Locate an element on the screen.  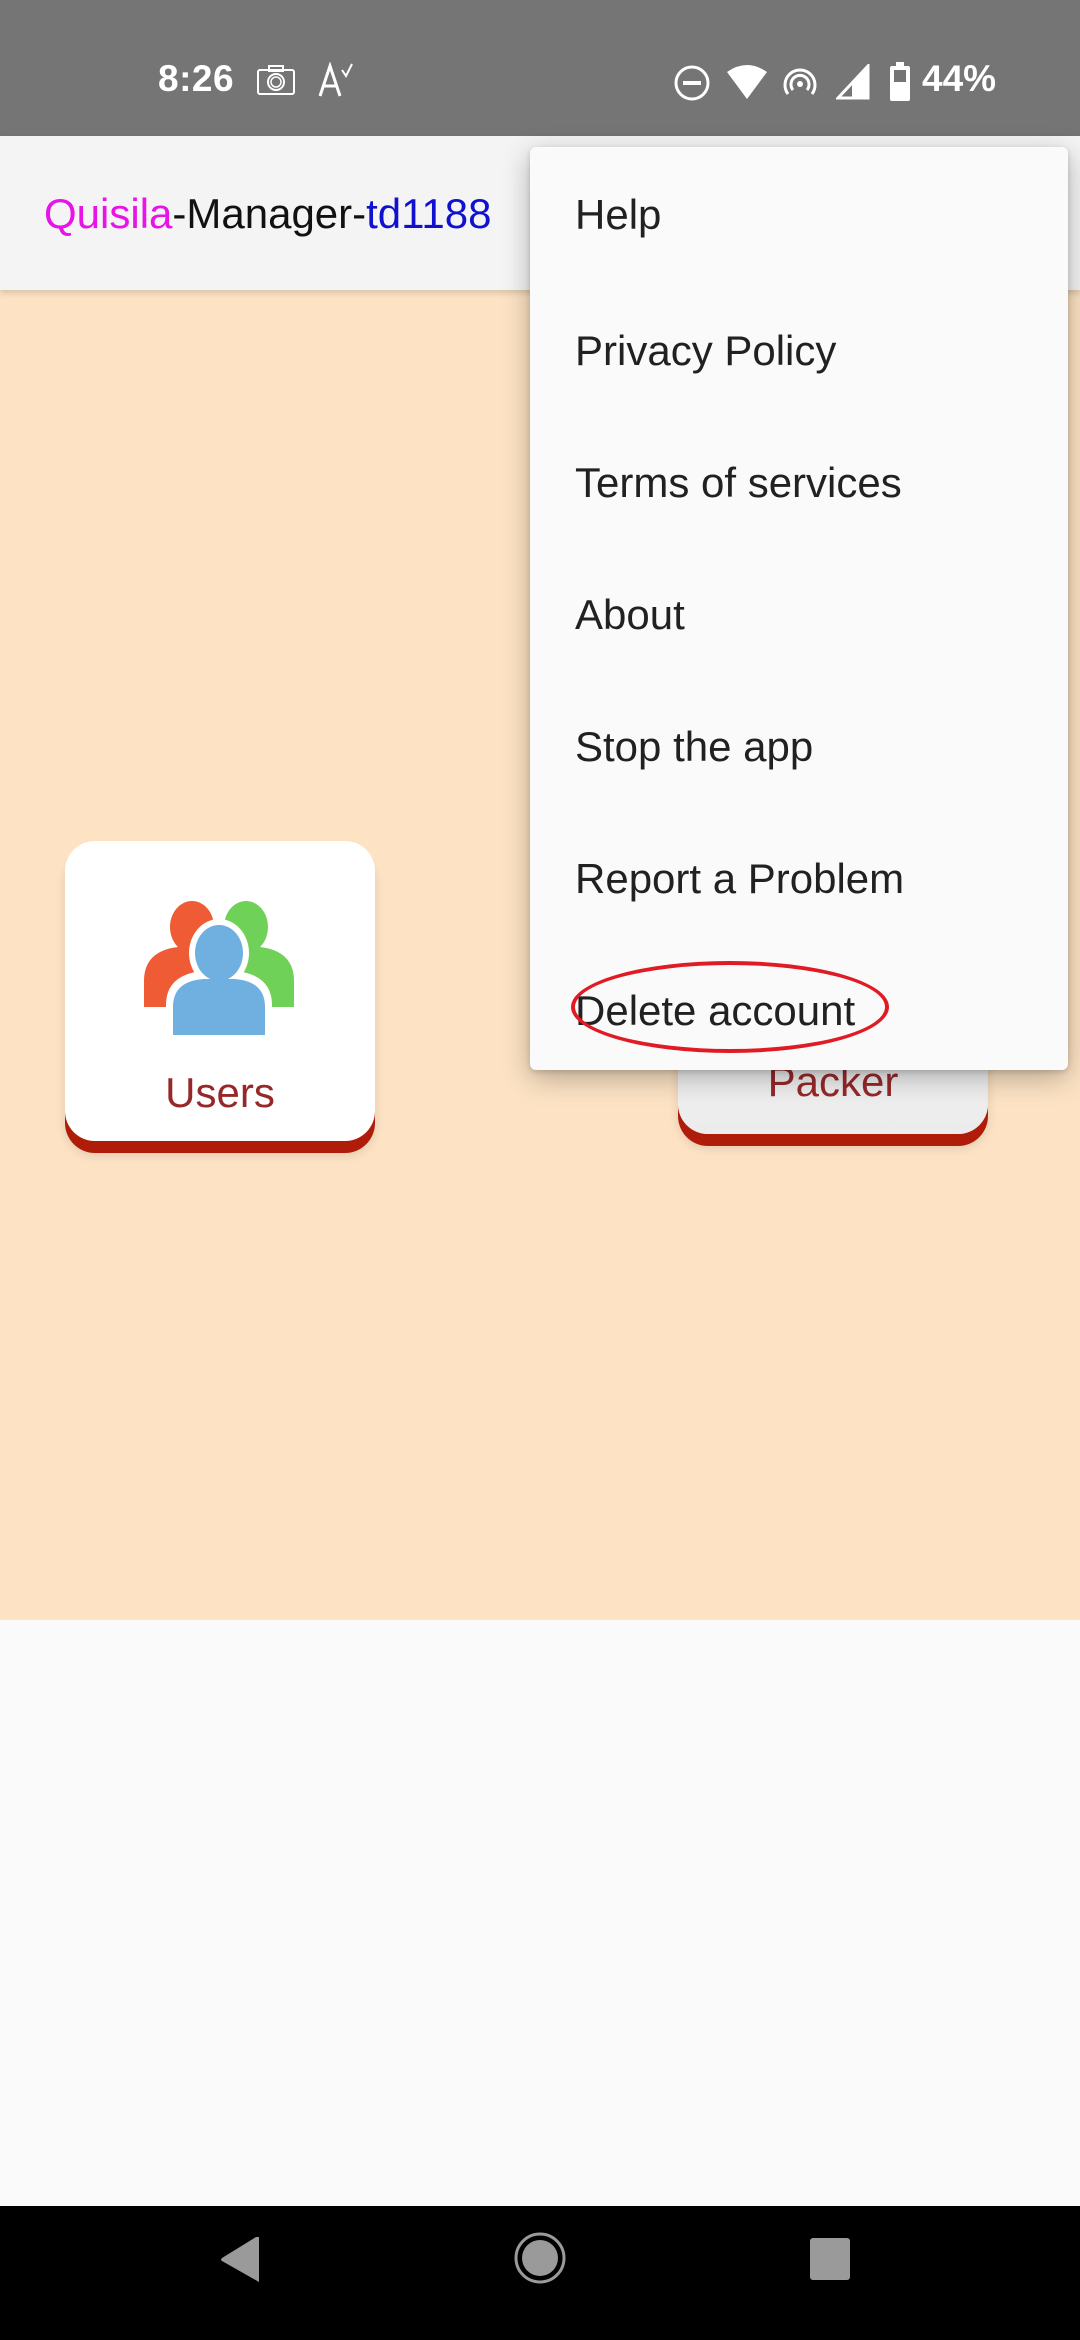
spellcheck-icon is located at coordinates (335, 79).